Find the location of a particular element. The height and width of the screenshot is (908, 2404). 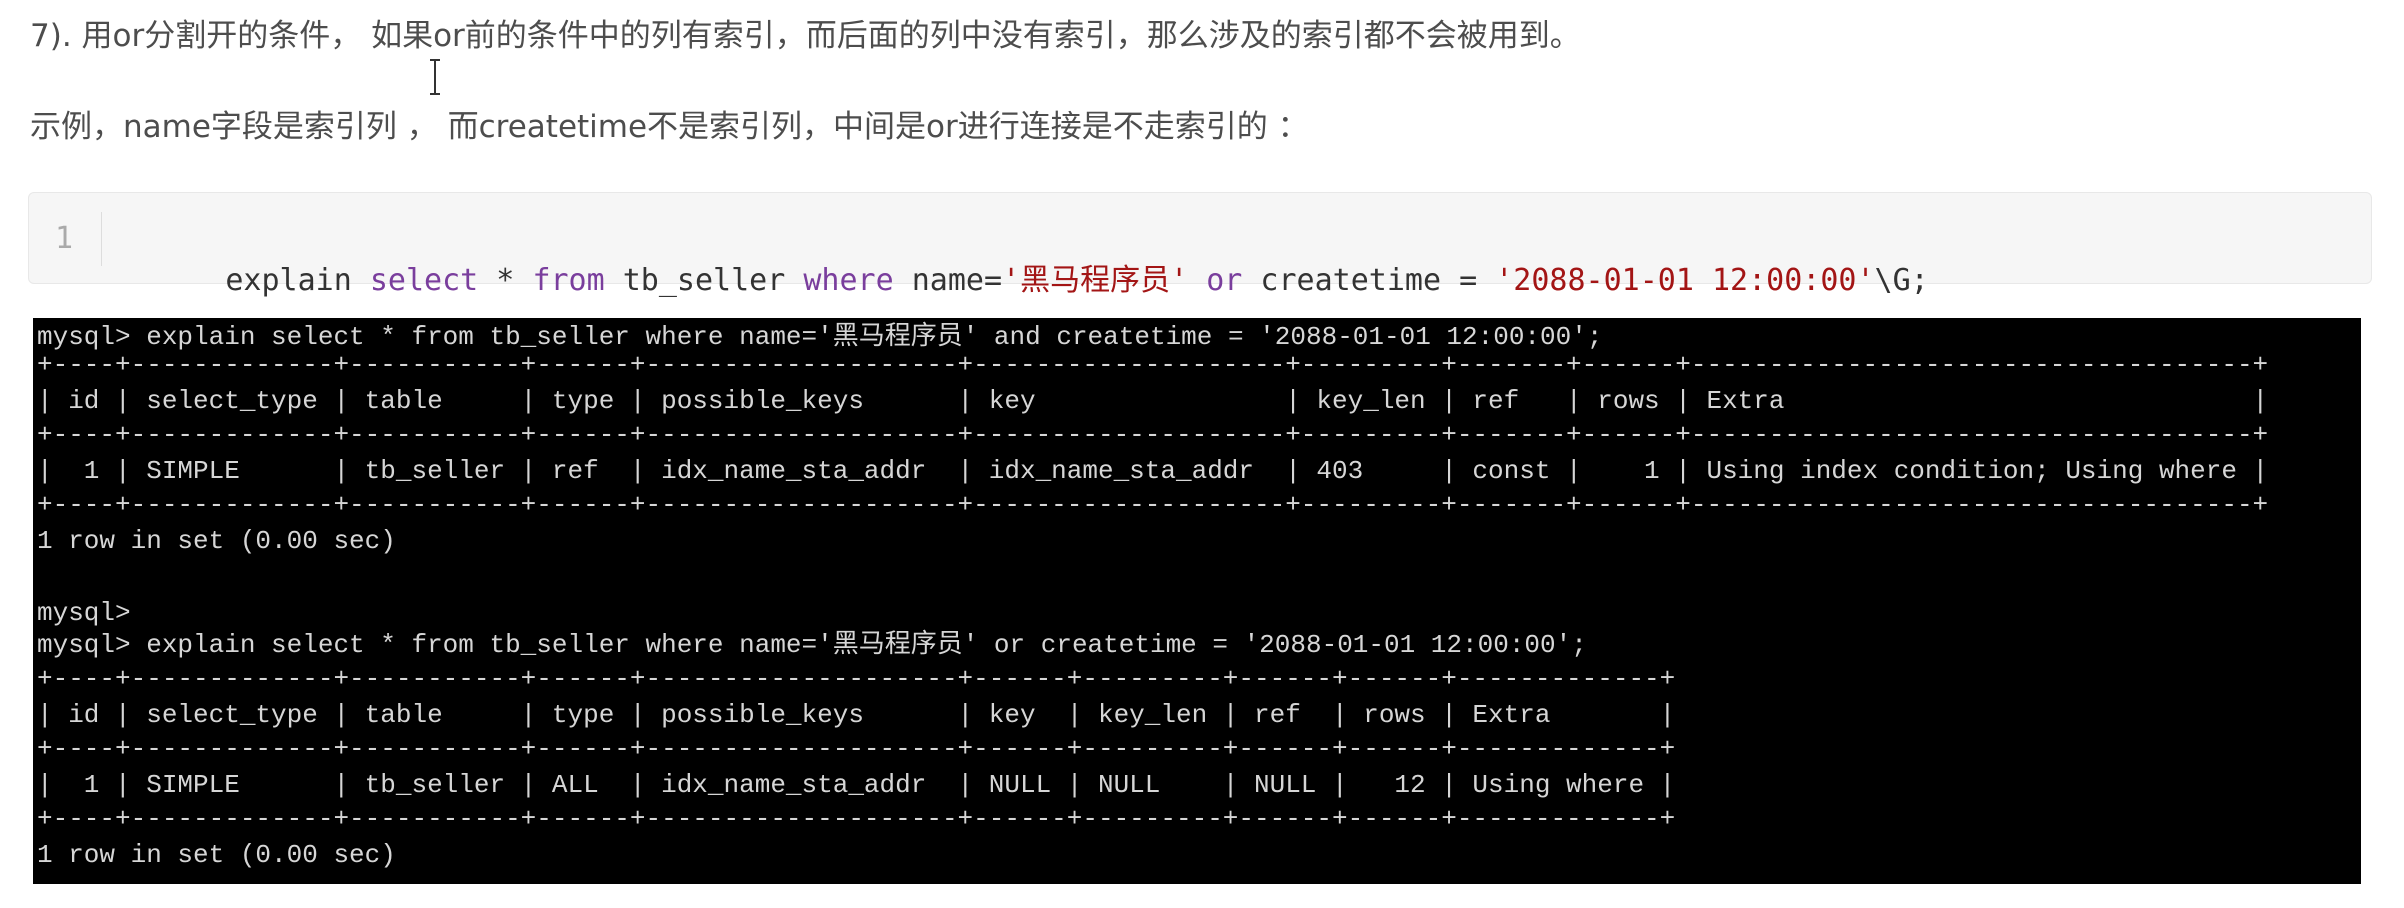

text-cursor-icon is located at coordinates (435, 77).